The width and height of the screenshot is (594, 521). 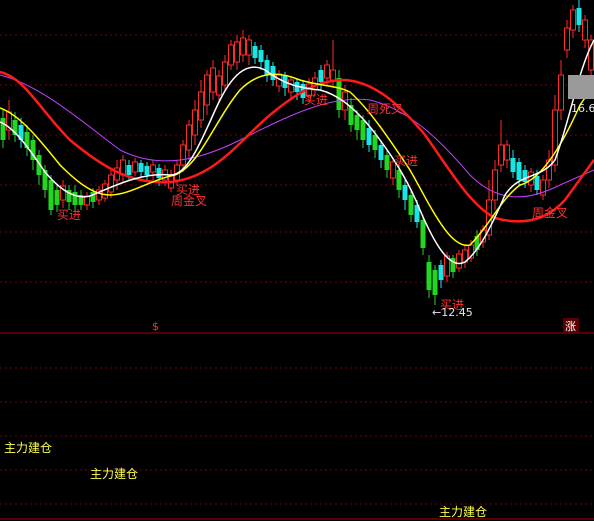 What do you see at coordinates (452, 312) in the screenshot?
I see `low-price-marker: ←12.45` at bounding box center [452, 312].